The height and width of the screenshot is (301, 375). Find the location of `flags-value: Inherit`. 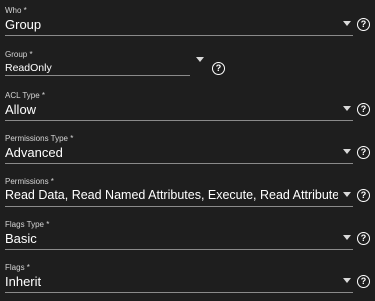

flags-value: Inherit is located at coordinates (170, 281).